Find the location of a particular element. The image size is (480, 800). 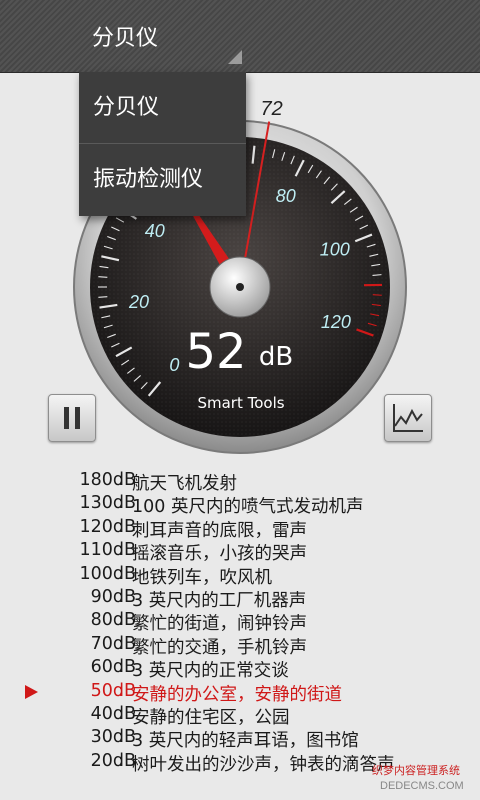

level-row: 60dB:3 英尺内的正常交谈 is located at coordinates (240, 669).